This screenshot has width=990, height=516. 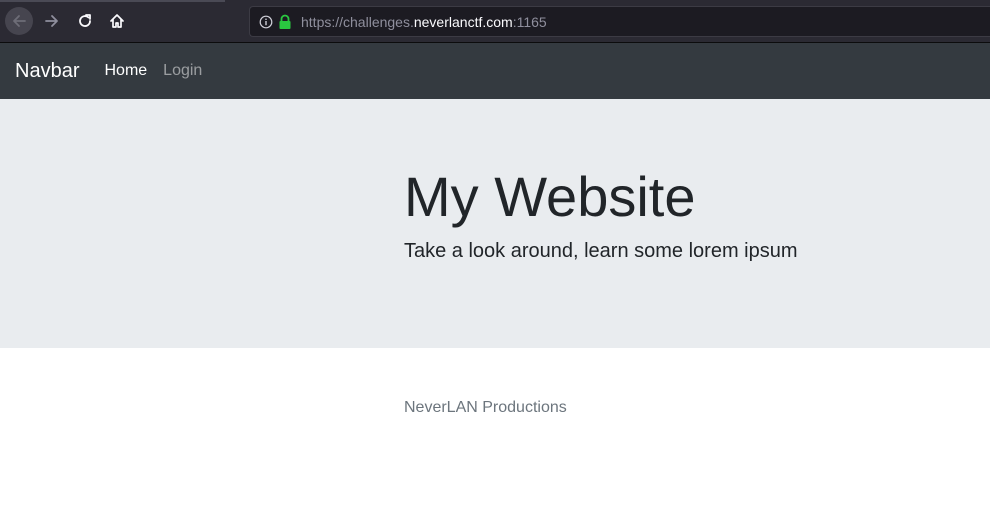 I want to click on browser-toolbar: https://challenges.neverlanctf.com:1165, so click(x=495, y=21).